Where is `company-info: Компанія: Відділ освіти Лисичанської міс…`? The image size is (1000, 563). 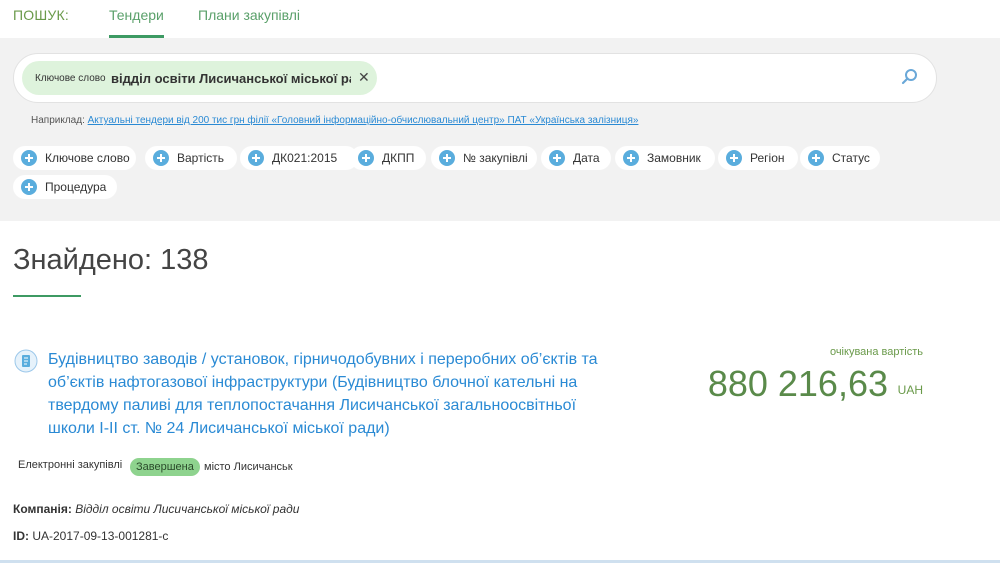 company-info: Компанія: Відділ освіти Лисичанської міс… is located at coordinates (156, 509).